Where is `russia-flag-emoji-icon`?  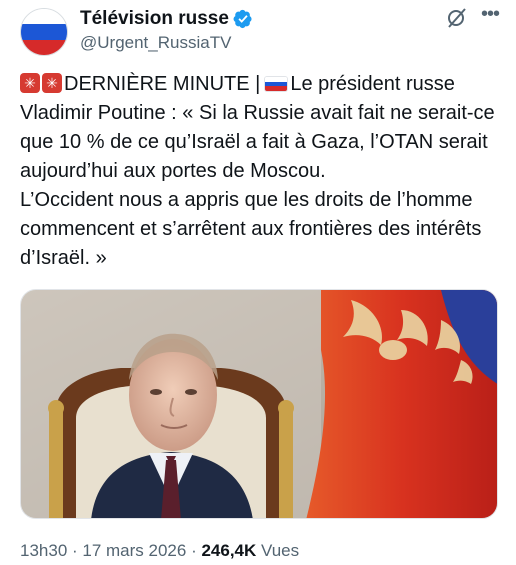 russia-flag-emoji-icon is located at coordinates (276, 84).